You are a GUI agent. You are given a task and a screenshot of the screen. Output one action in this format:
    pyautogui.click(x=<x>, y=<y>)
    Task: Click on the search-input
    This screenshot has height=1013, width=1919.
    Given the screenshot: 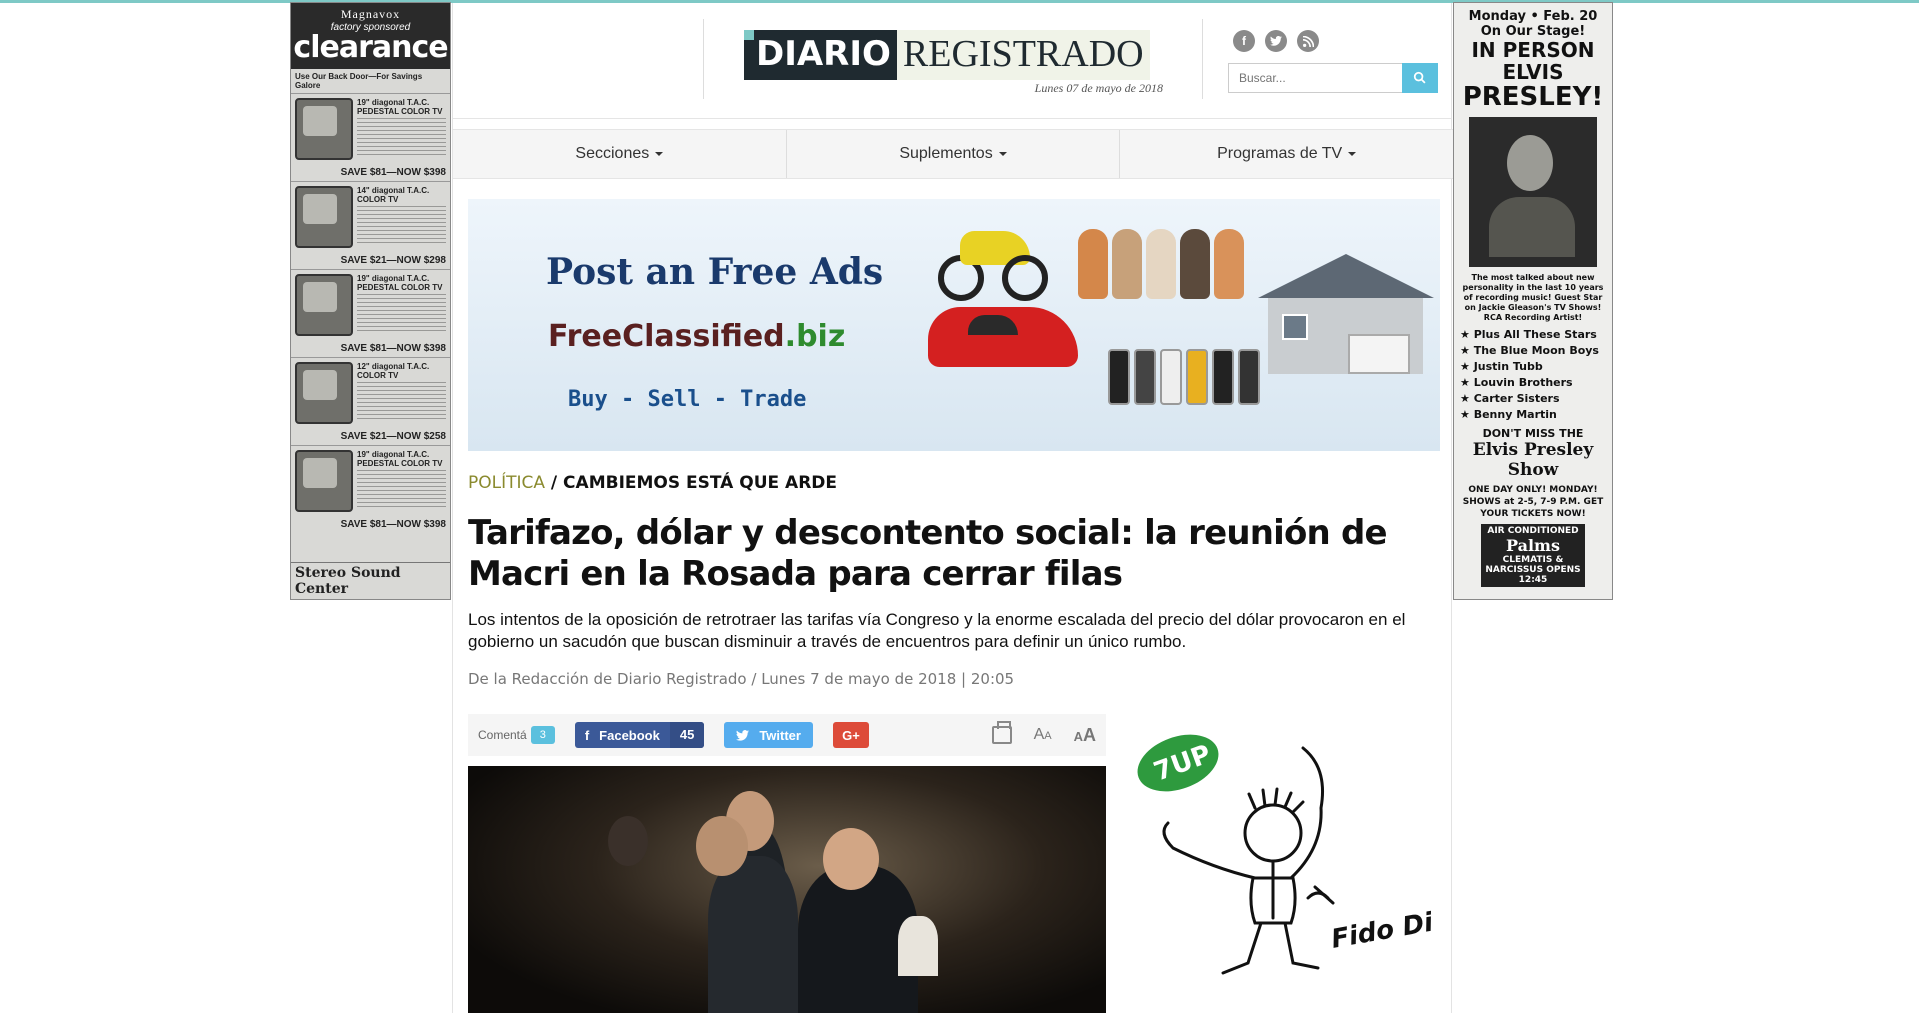 What is the action you would take?
    pyautogui.click(x=1315, y=78)
    